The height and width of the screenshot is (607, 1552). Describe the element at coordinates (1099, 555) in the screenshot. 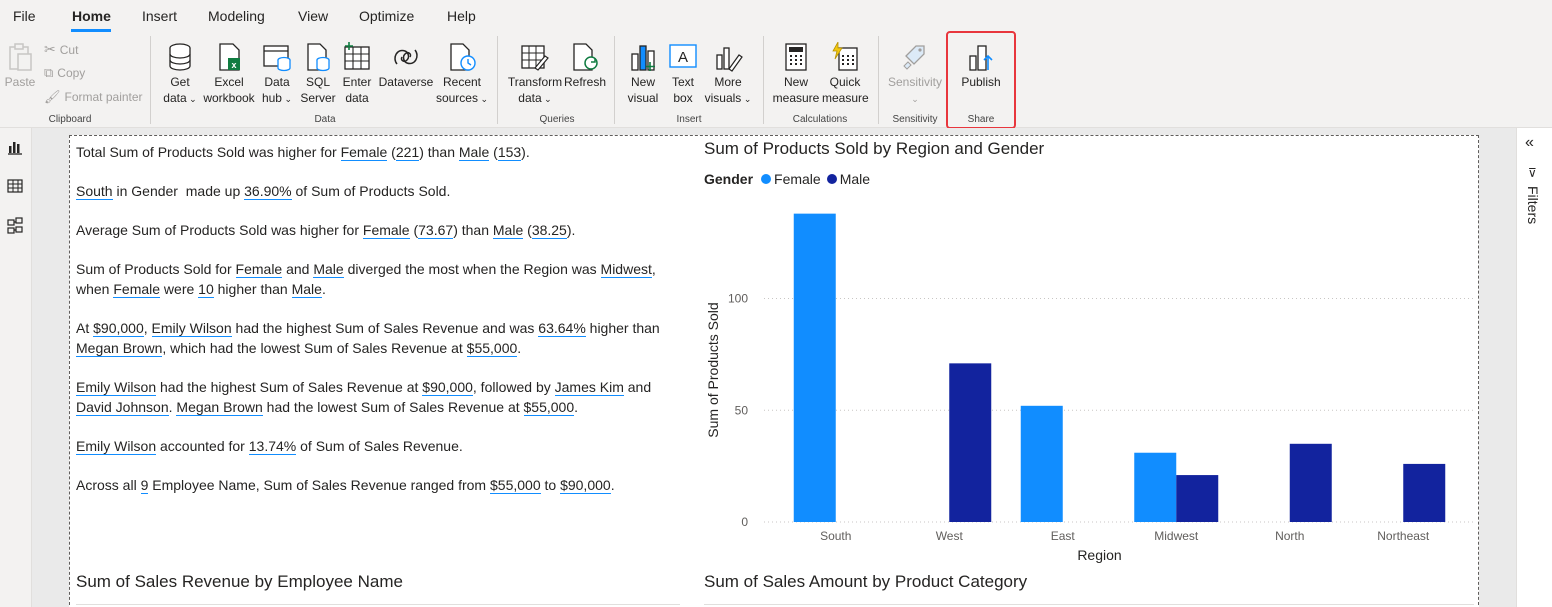

I see `x-axis-label: Region` at that location.